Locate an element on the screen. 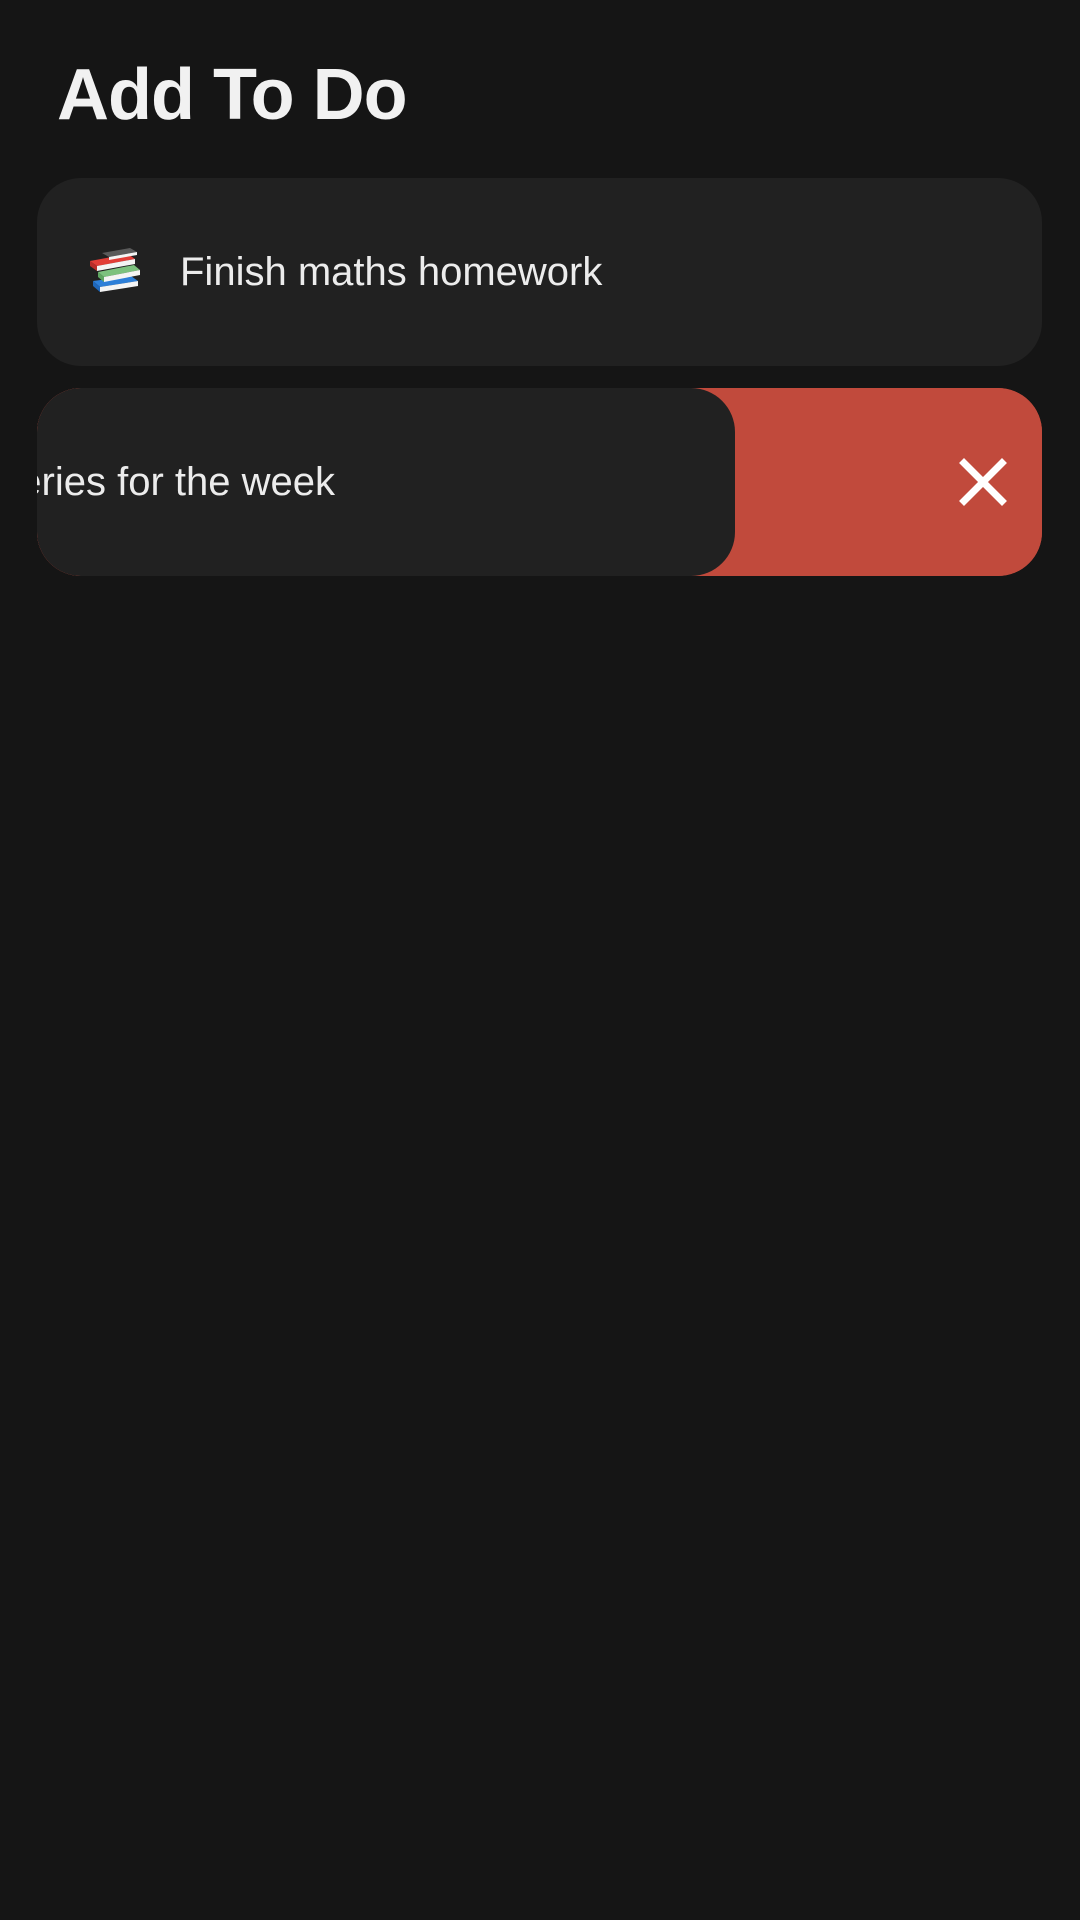  swiped-todo-card: Buy groceries for the week is located at coordinates (386, 482).